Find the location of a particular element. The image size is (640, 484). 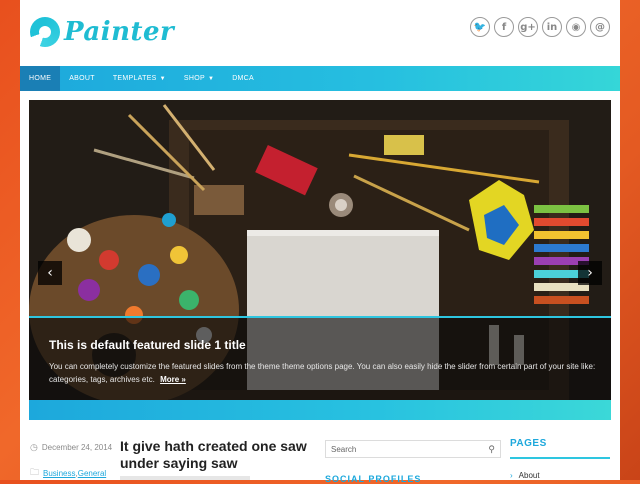

pages-item-label: About is located at coordinates (529, 475).